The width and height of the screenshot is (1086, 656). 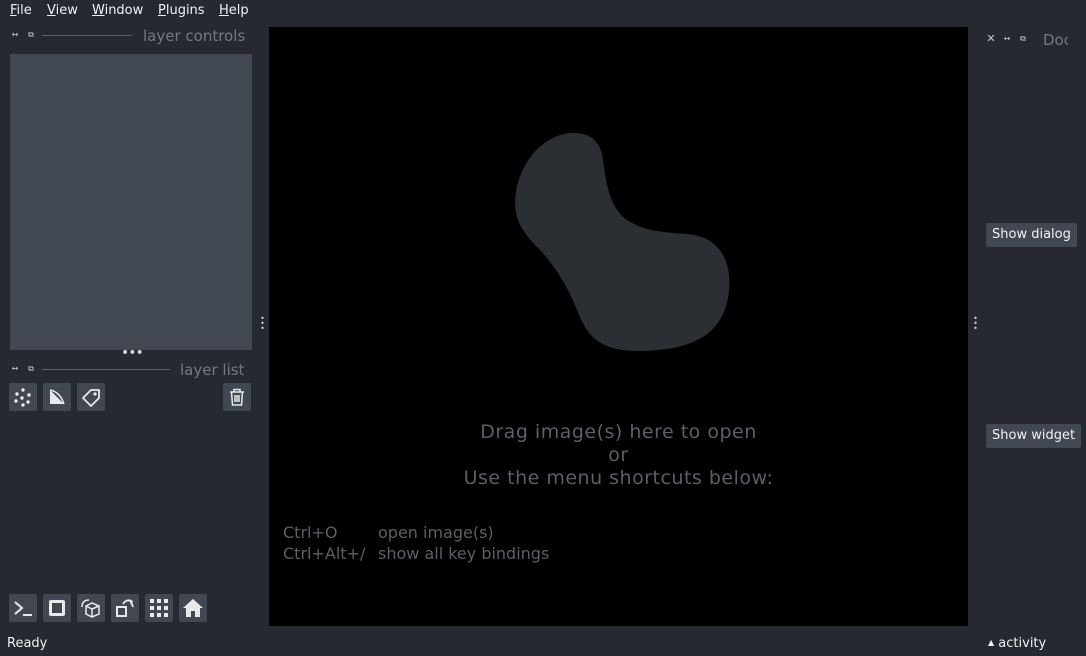 What do you see at coordinates (1031, 235) in the screenshot?
I see `show-dialog-button: Show dialog` at bounding box center [1031, 235].